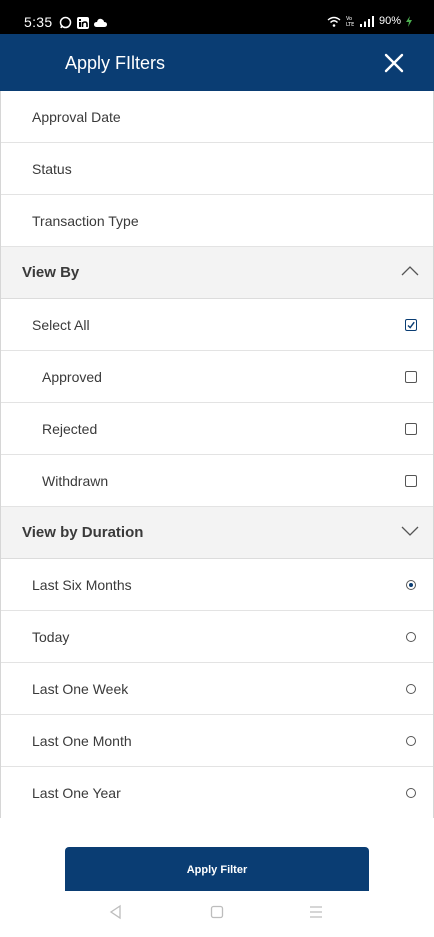 This screenshot has height=937, width=434. What do you see at coordinates (116, 912) in the screenshot?
I see `back-icon` at bounding box center [116, 912].